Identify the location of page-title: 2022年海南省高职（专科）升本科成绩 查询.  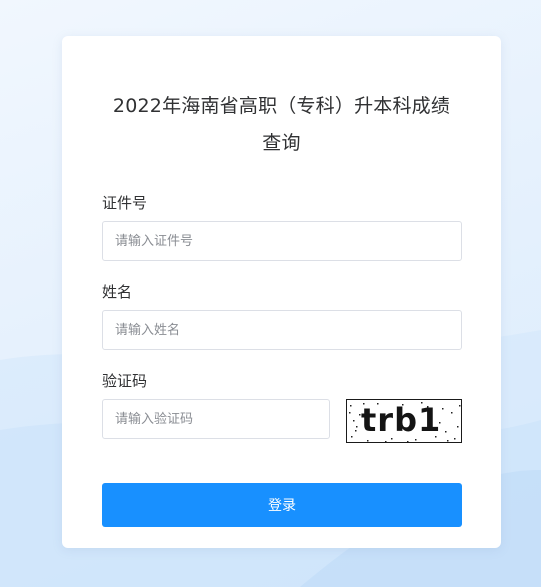
(281, 125).